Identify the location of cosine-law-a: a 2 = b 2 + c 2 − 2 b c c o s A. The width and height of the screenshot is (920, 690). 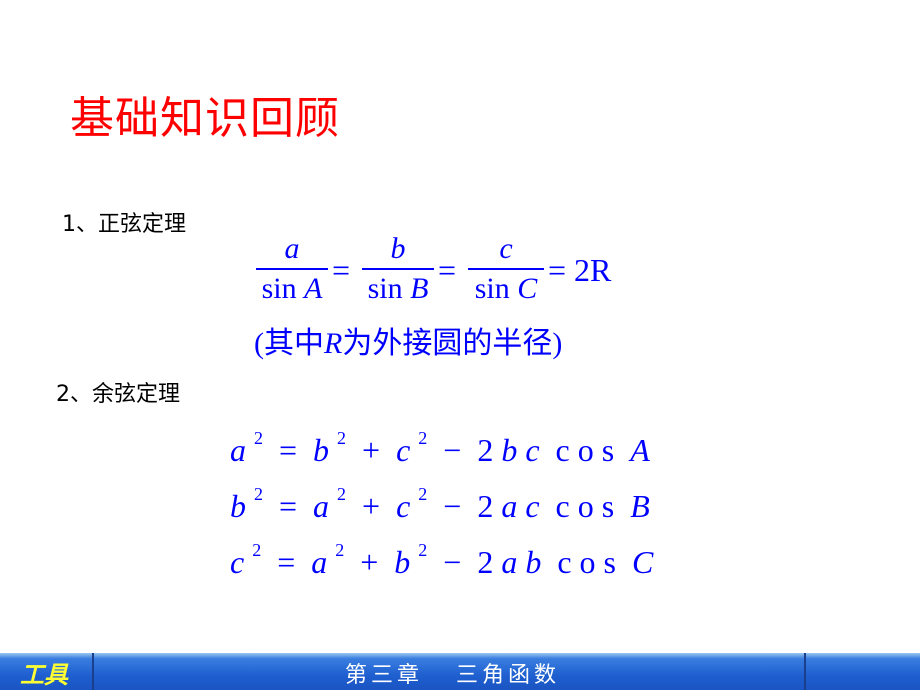
(440, 448).